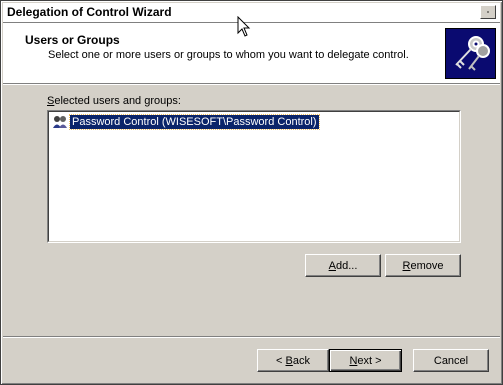 The width and height of the screenshot is (503, 385). What do you see at coordinates (423, 265) in the screenshot?
I see `remove-button: Remove` at bounding box center [423, 265].